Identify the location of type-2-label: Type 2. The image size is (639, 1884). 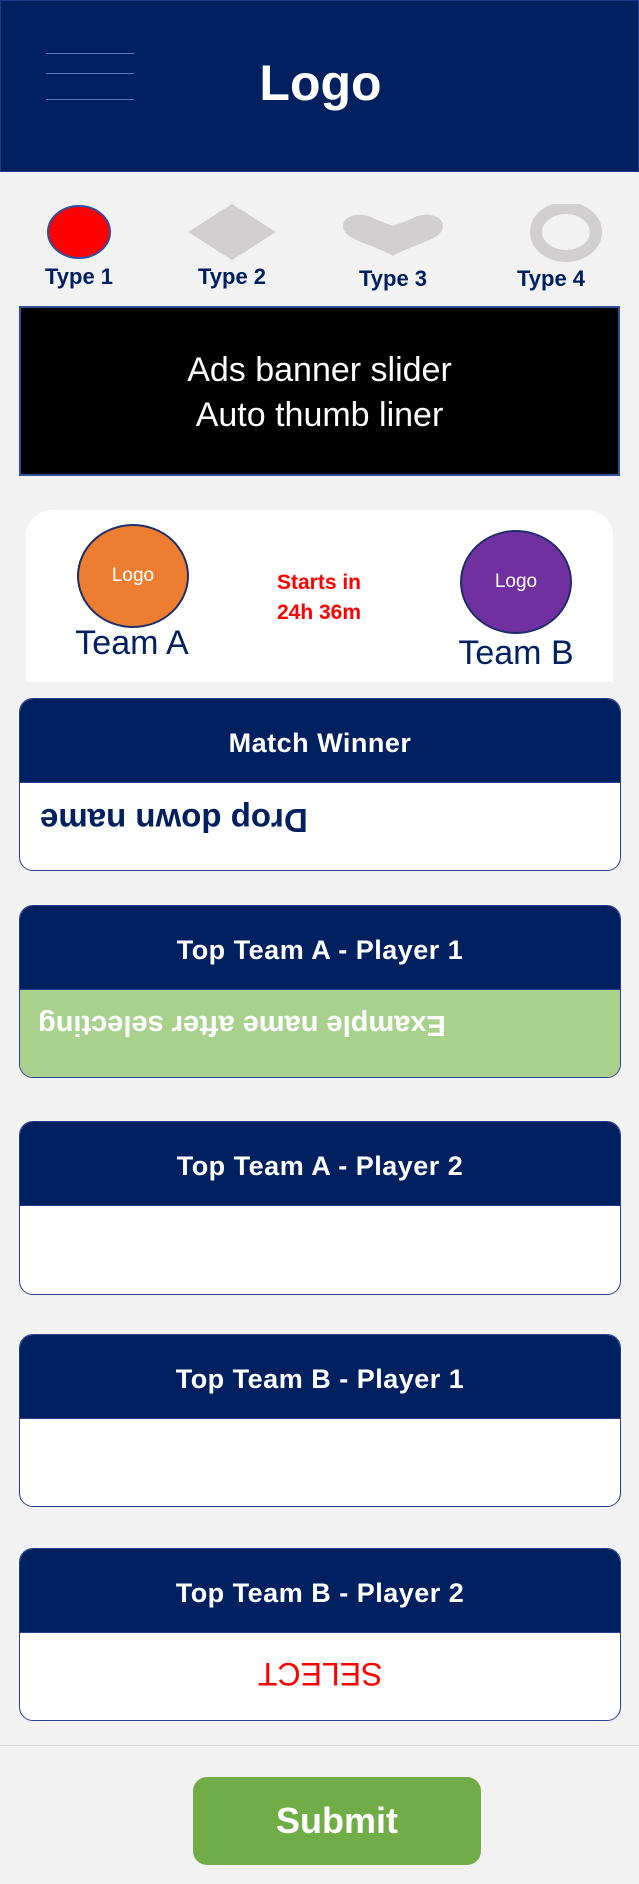
(232, 276).